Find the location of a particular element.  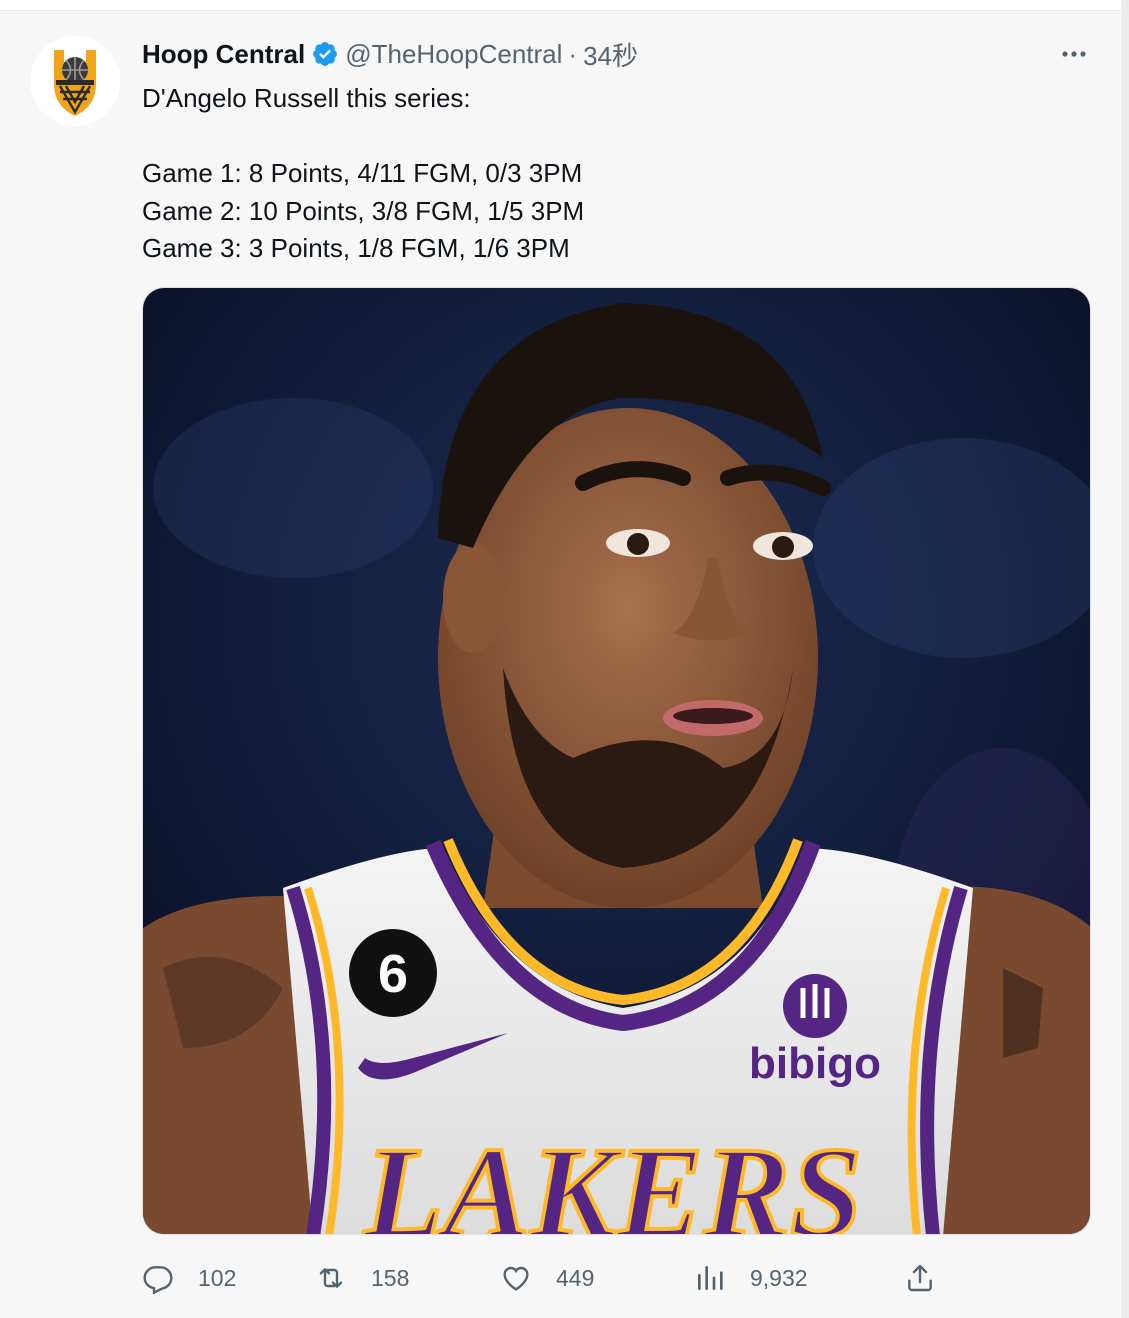

top-border is located at coordinates (564, 5).